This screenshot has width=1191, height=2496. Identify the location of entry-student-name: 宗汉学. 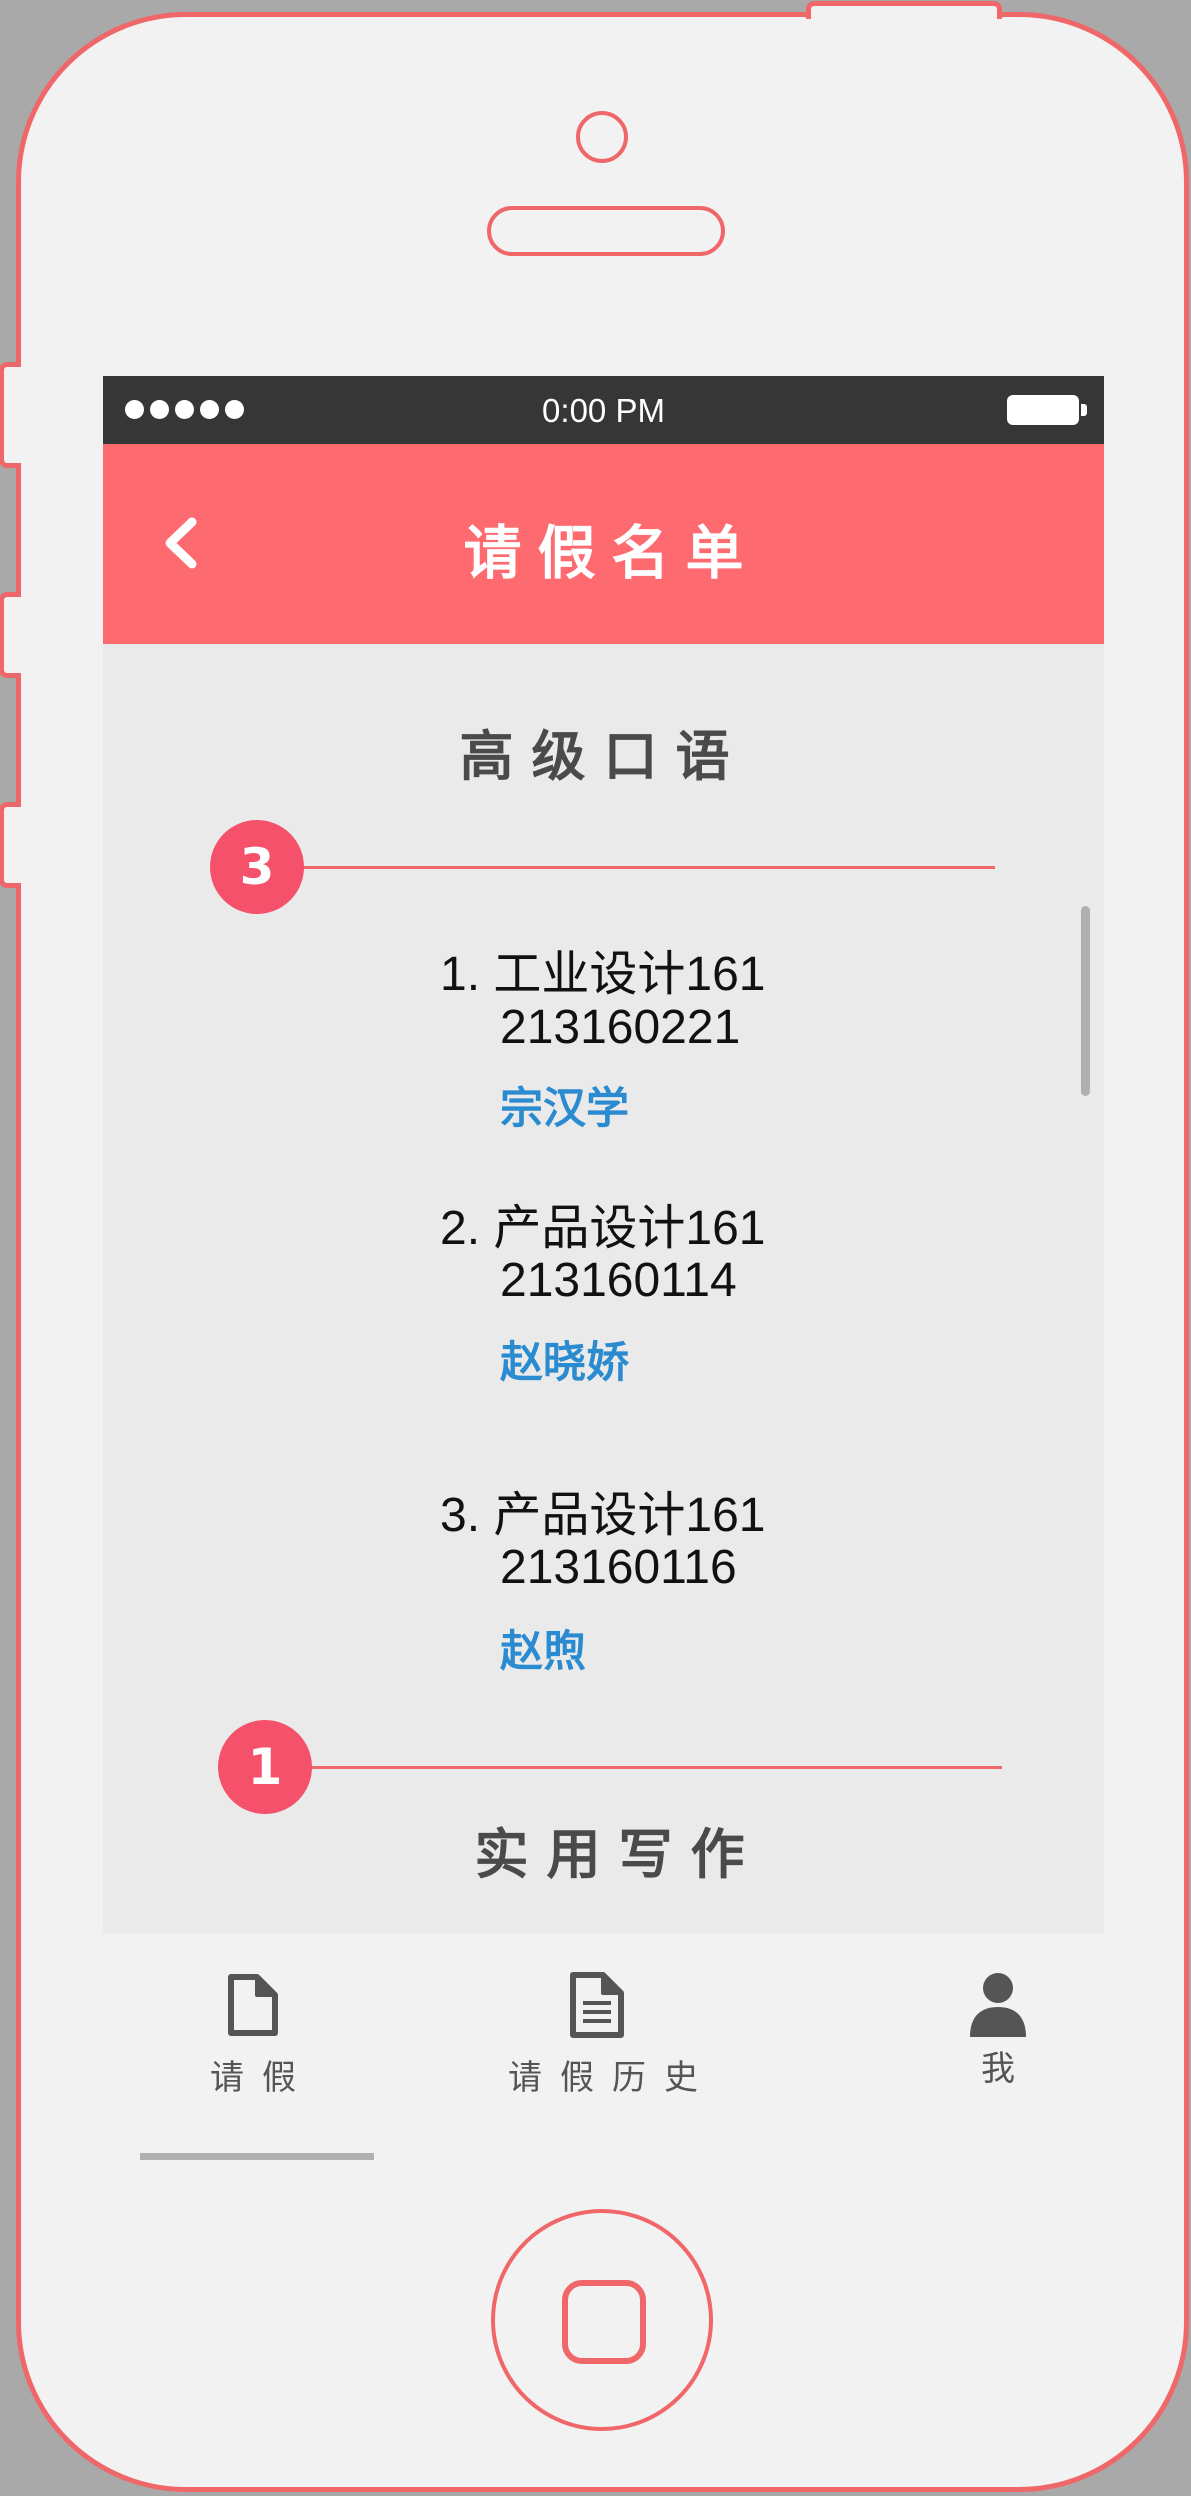
(564, 1105).